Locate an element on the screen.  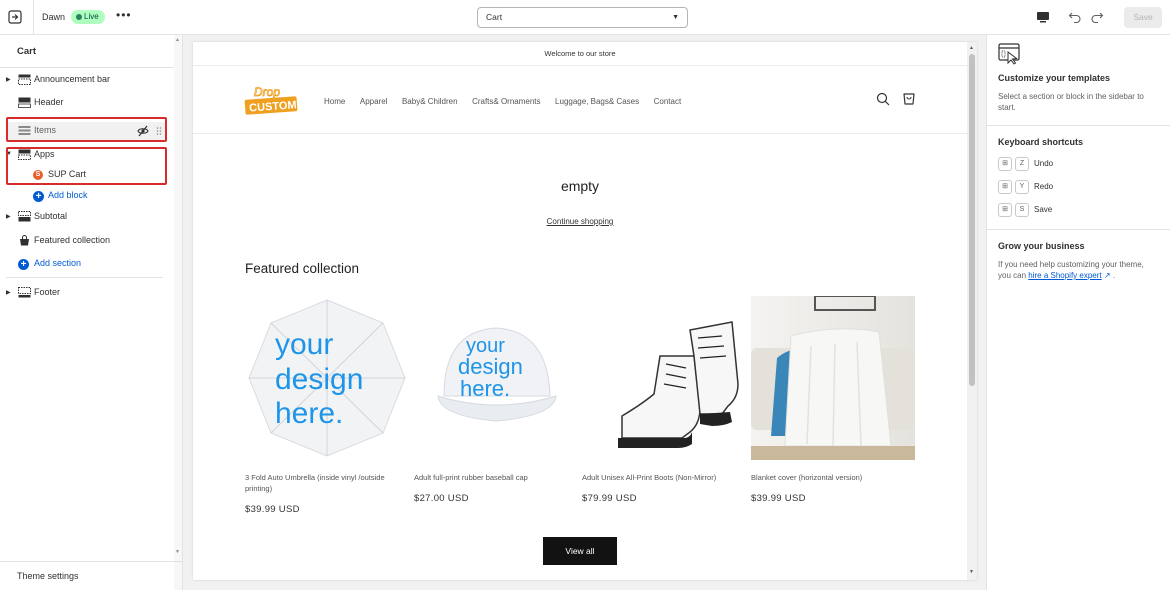
continue-shopping-container: Continue shopping is located at coordinates (580, 221).